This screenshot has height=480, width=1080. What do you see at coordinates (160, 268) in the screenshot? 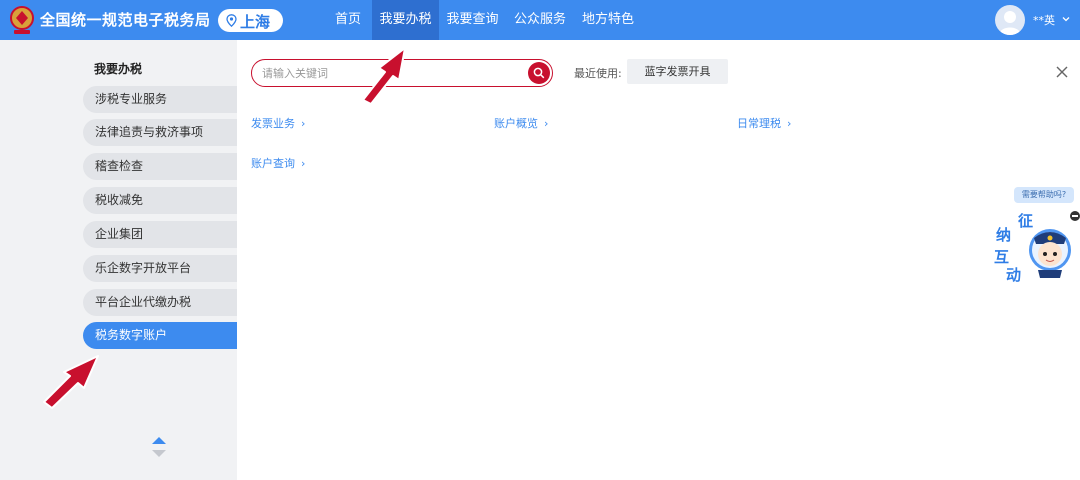
I see `sidebar-item-leqi-platform: 乐企数字开放平台` at bounding box center [160, 268].